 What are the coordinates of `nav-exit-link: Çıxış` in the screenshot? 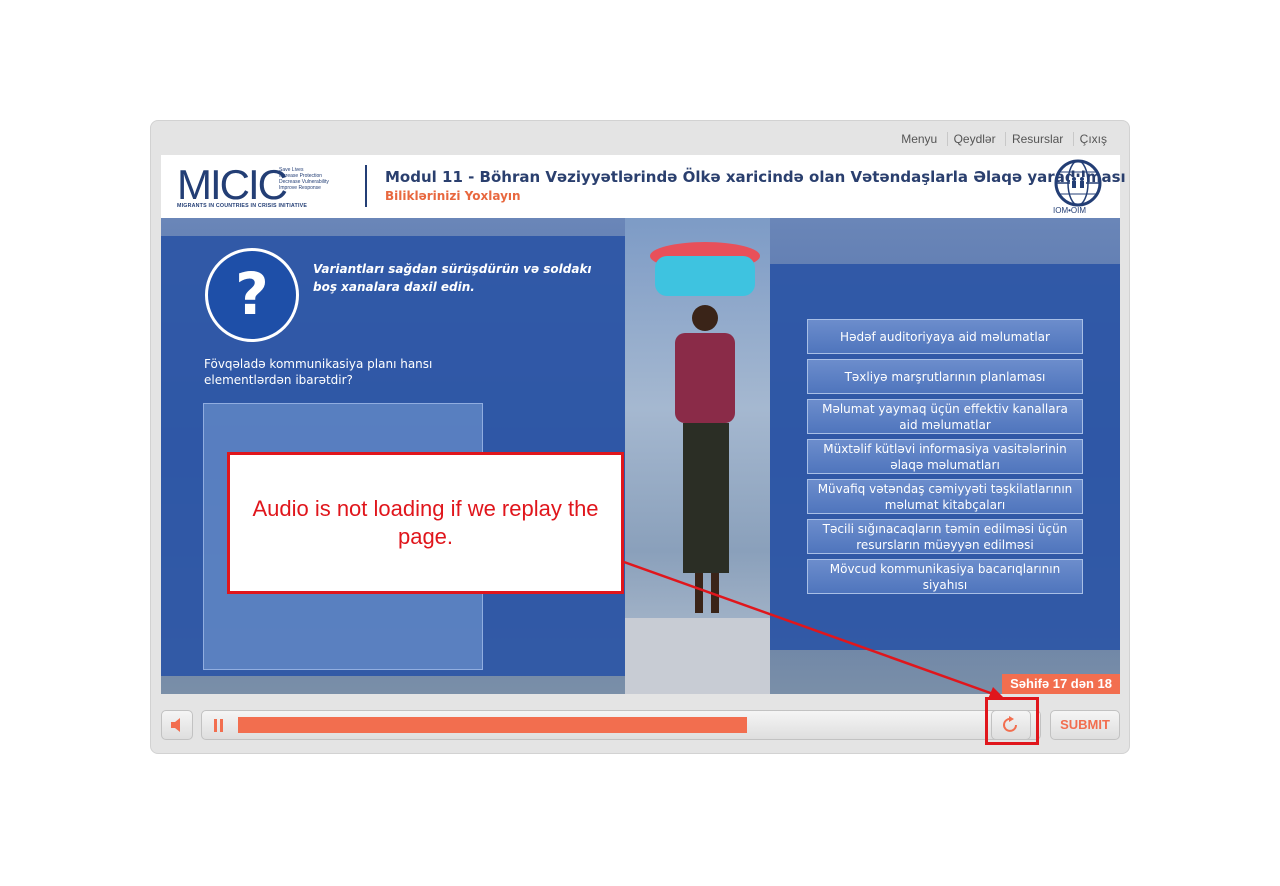 It's located at (1092, 139).